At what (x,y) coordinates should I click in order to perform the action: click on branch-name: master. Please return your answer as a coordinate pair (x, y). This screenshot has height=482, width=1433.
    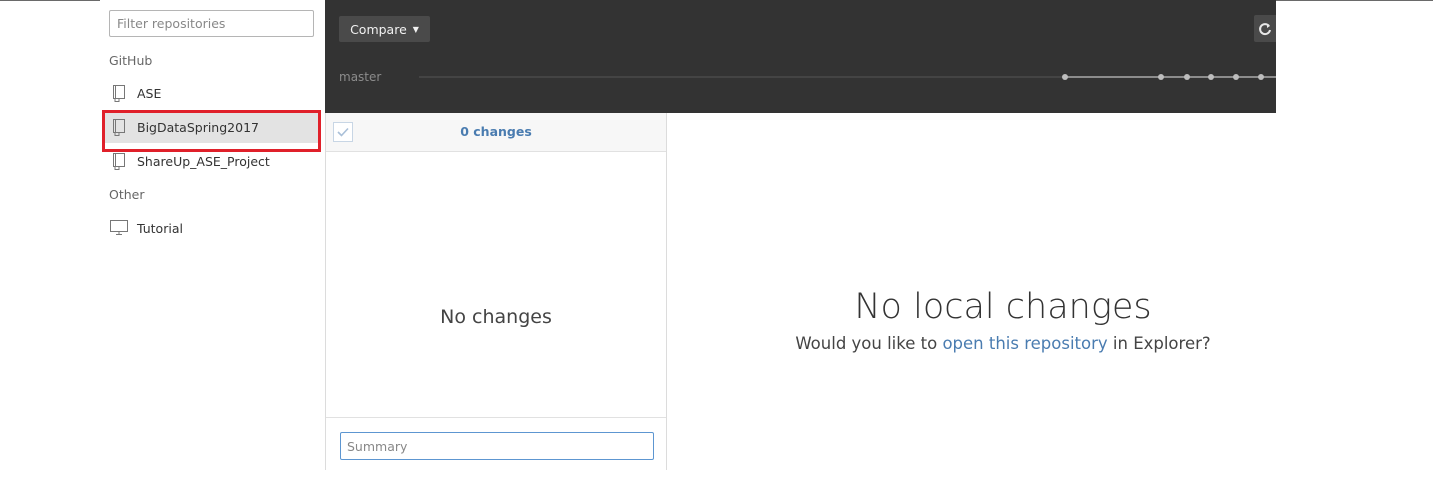
    Looking at the image, I should click on (360, 77).